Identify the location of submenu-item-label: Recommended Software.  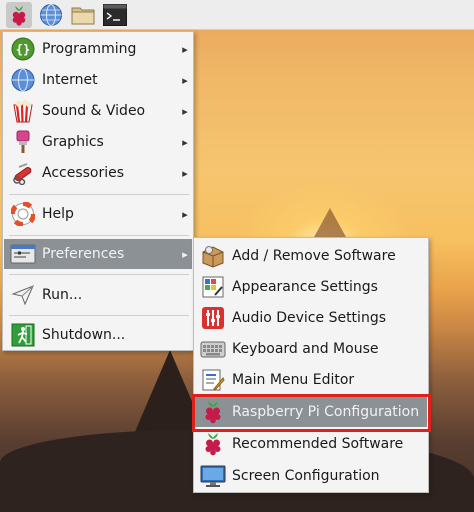
(318, 443).